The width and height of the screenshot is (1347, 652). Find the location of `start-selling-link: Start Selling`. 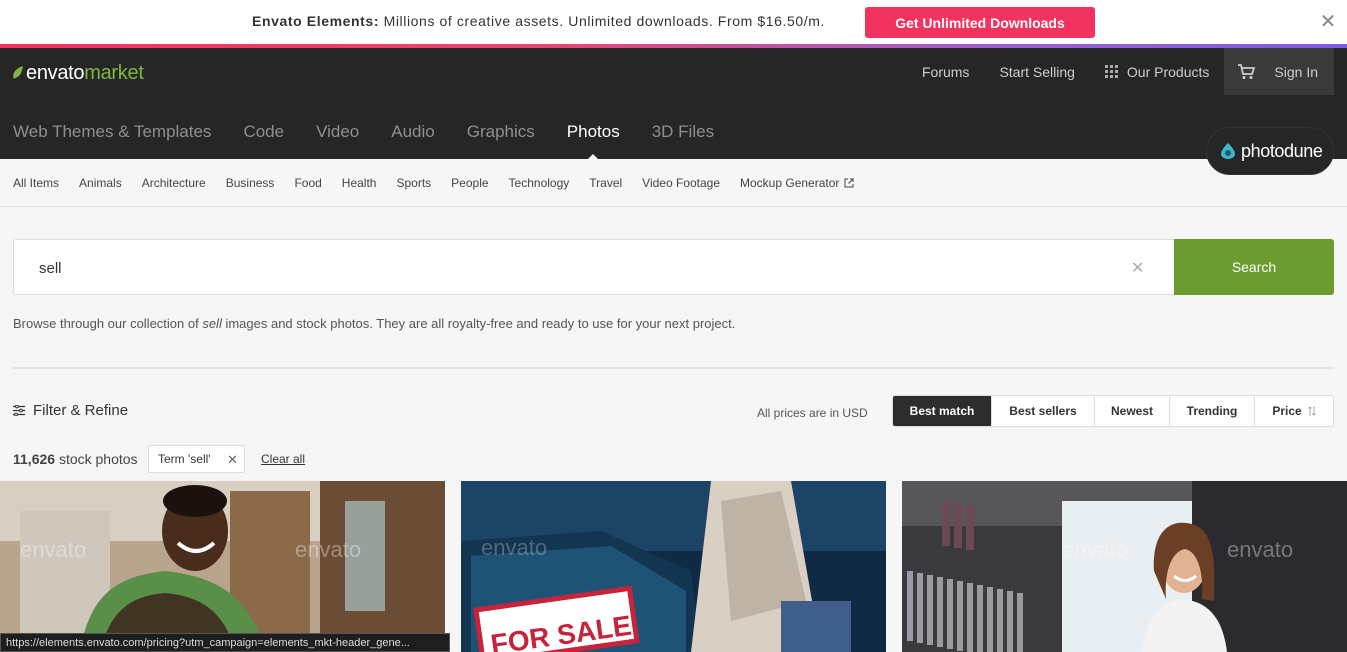

start-selling-link: Start Selling is located at coordinates (1036, 71).